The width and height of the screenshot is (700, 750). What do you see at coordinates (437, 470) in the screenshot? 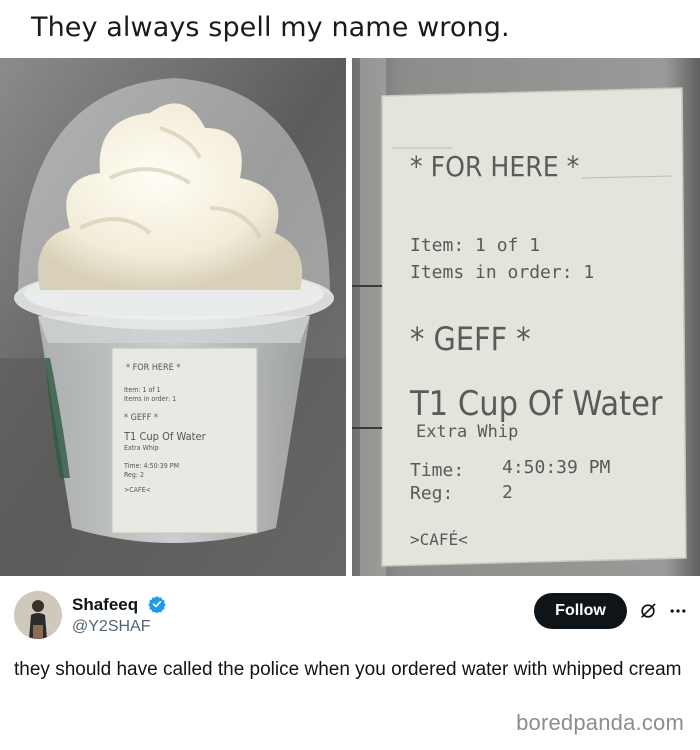
I see `right-sticker-time-label: Time:` at bounding box center [437, 470].